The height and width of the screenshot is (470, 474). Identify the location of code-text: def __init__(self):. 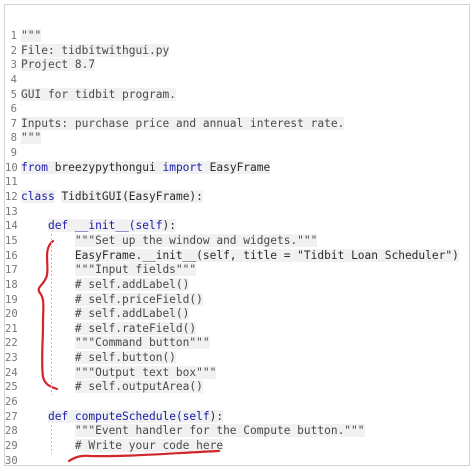
(245, 226).